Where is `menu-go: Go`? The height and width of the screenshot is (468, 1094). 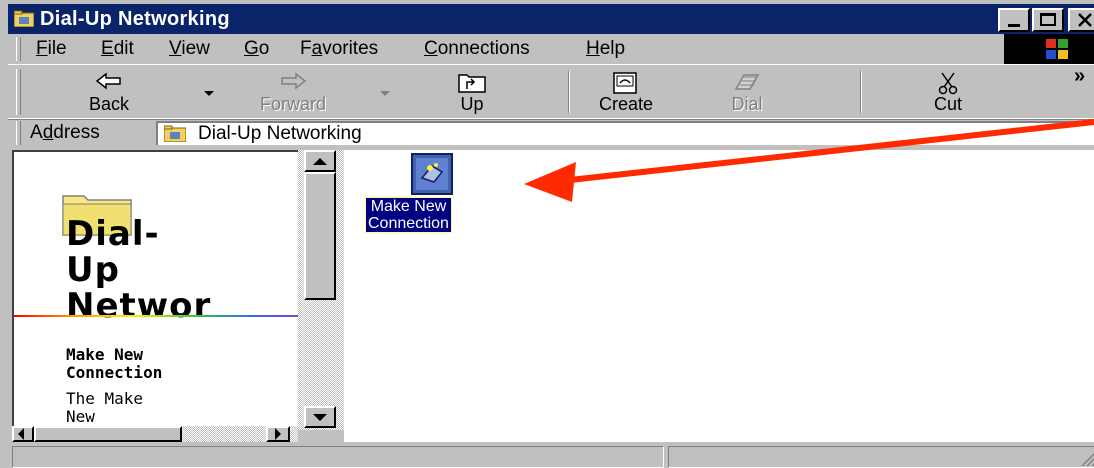
menu-go: Go is located at coordinates (256, 49).